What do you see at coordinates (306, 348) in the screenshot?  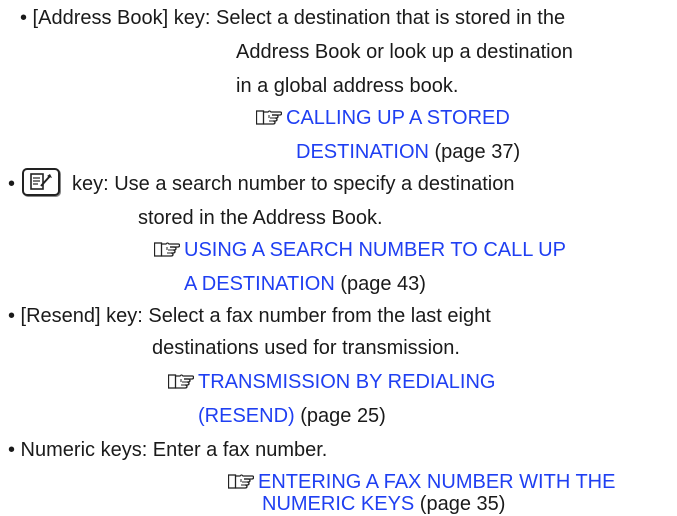 I see `item-resend-line-2: destinations used for transmission.` at bounding box center [306, 348].